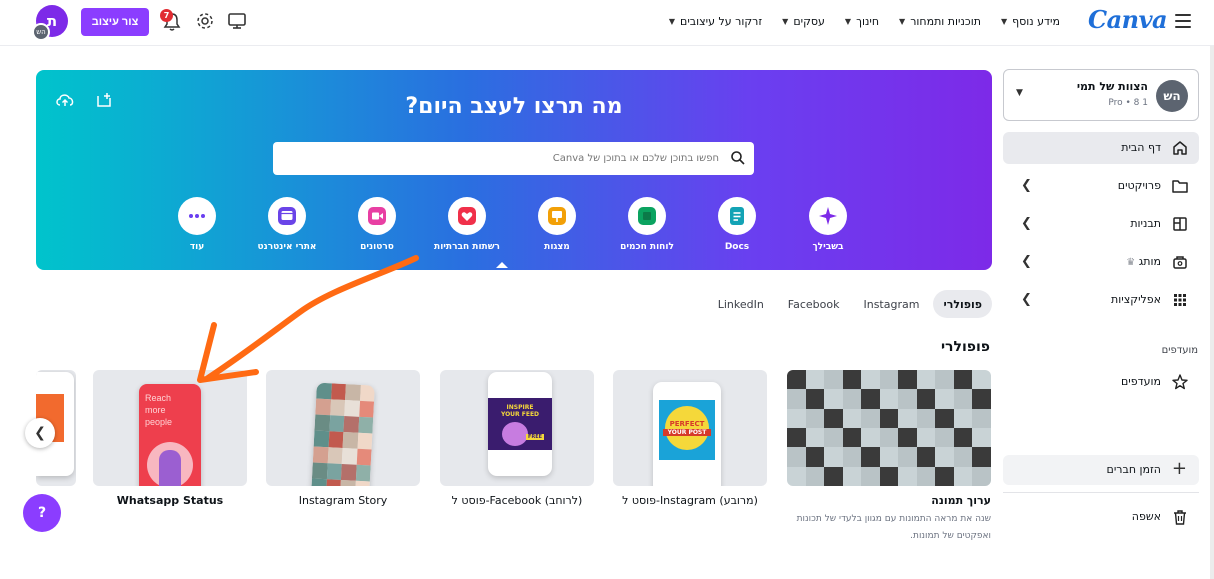 The image size is (1214, 579). Describe the element at coordinates (965, 347) in the screenshot. I see `section-title: פופולרי` at that location.